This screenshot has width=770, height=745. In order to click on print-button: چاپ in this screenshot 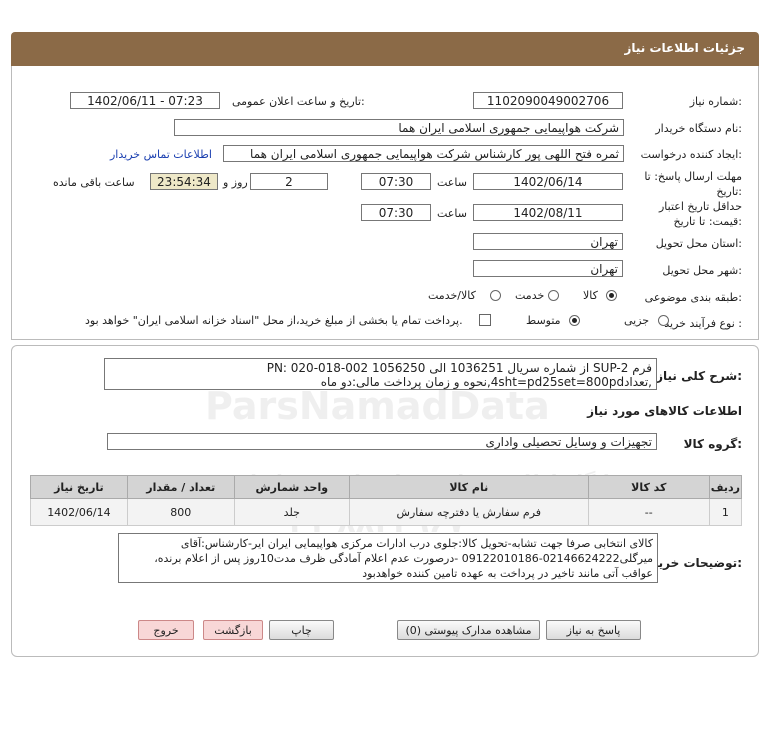, I will do `click(301, 630)`.